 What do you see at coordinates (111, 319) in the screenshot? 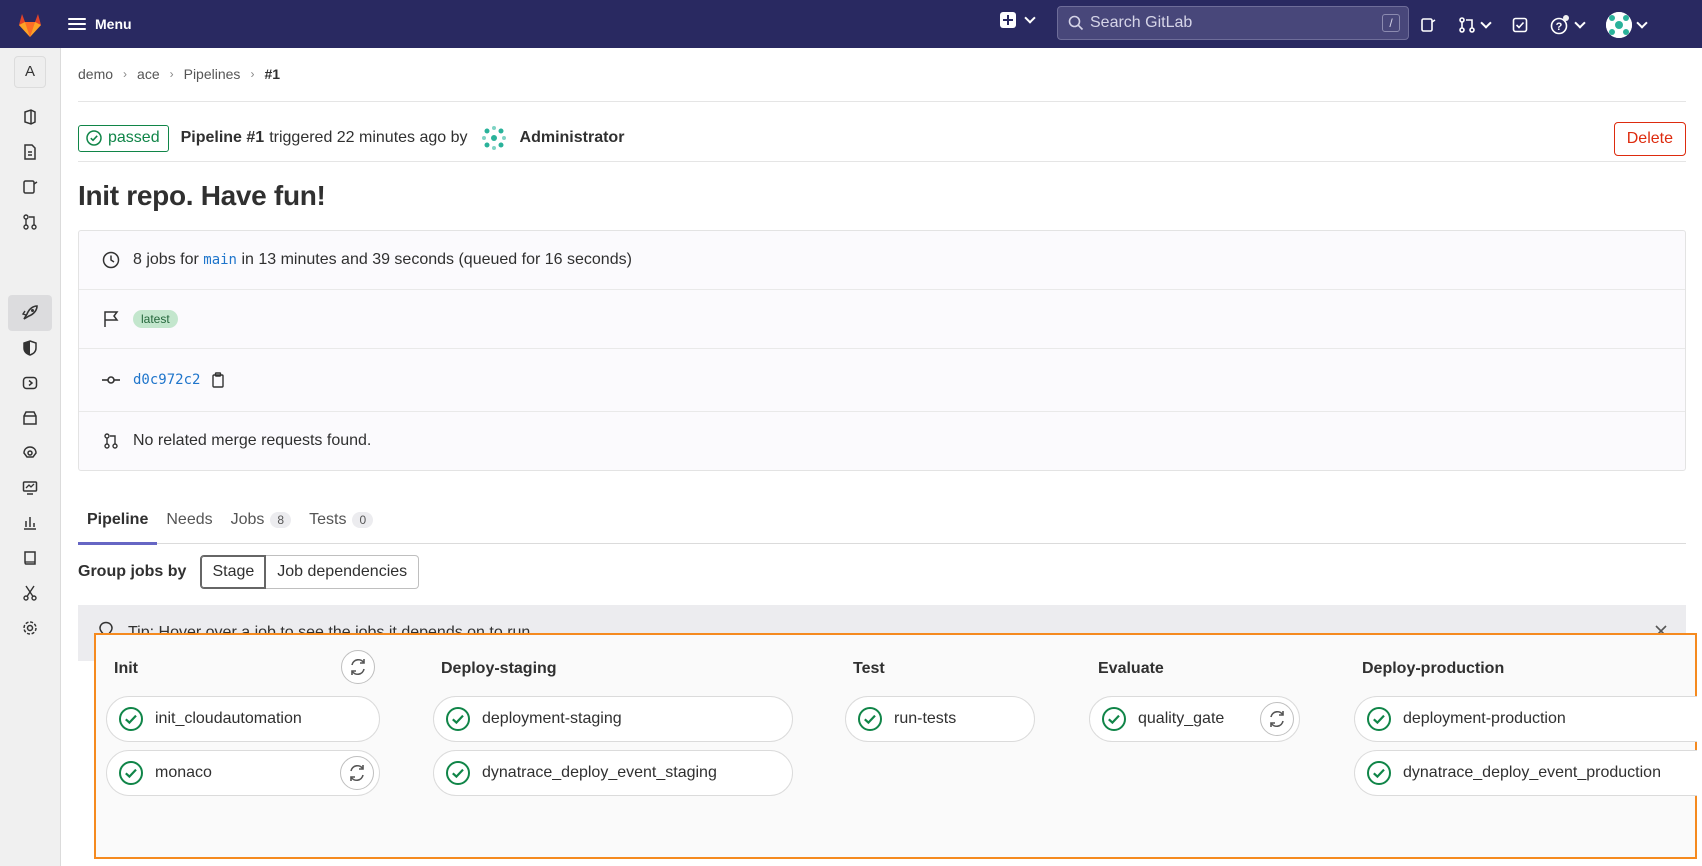
I see `flag-icon` at bounding box center [111, 319].